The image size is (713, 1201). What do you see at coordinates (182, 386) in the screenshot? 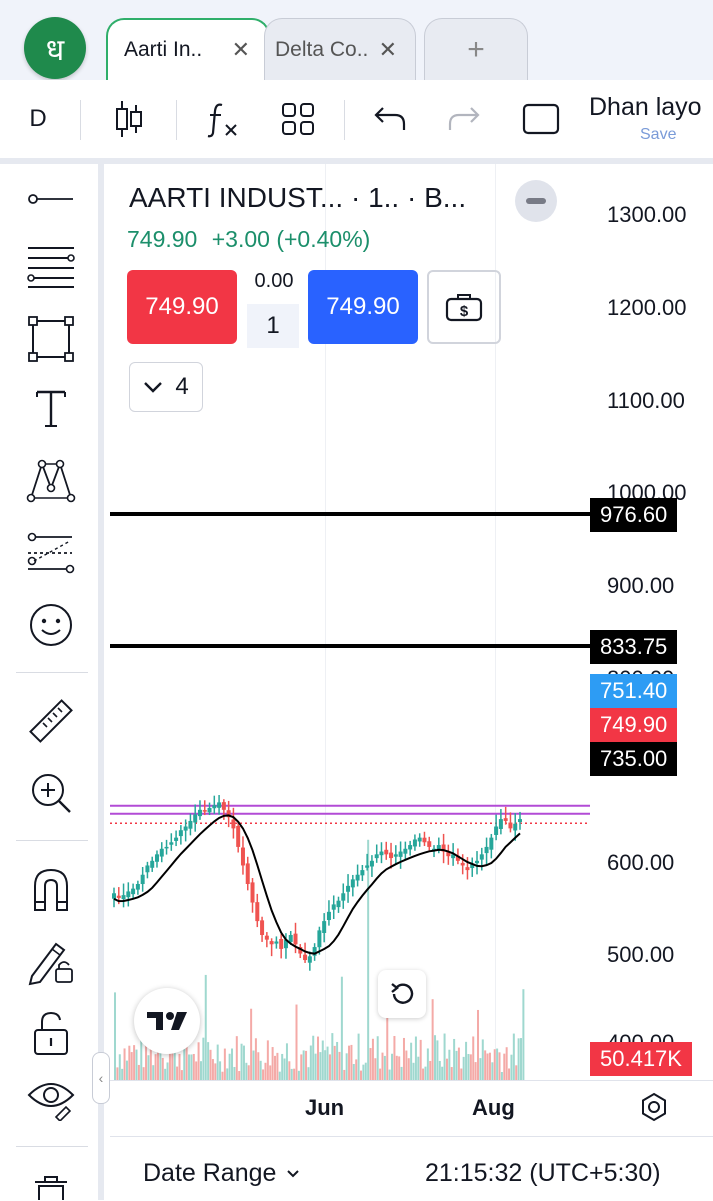
I see `indicators-count: 4` at bounding box center [182, 386].